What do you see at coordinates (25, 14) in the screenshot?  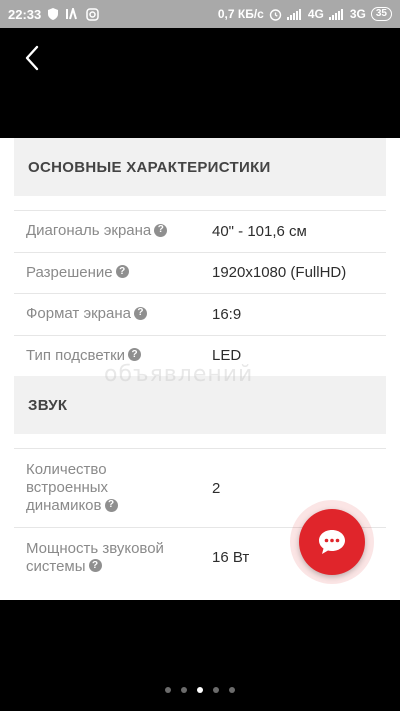 I see `status-time: 22:33` at bounding box center [25, 14].